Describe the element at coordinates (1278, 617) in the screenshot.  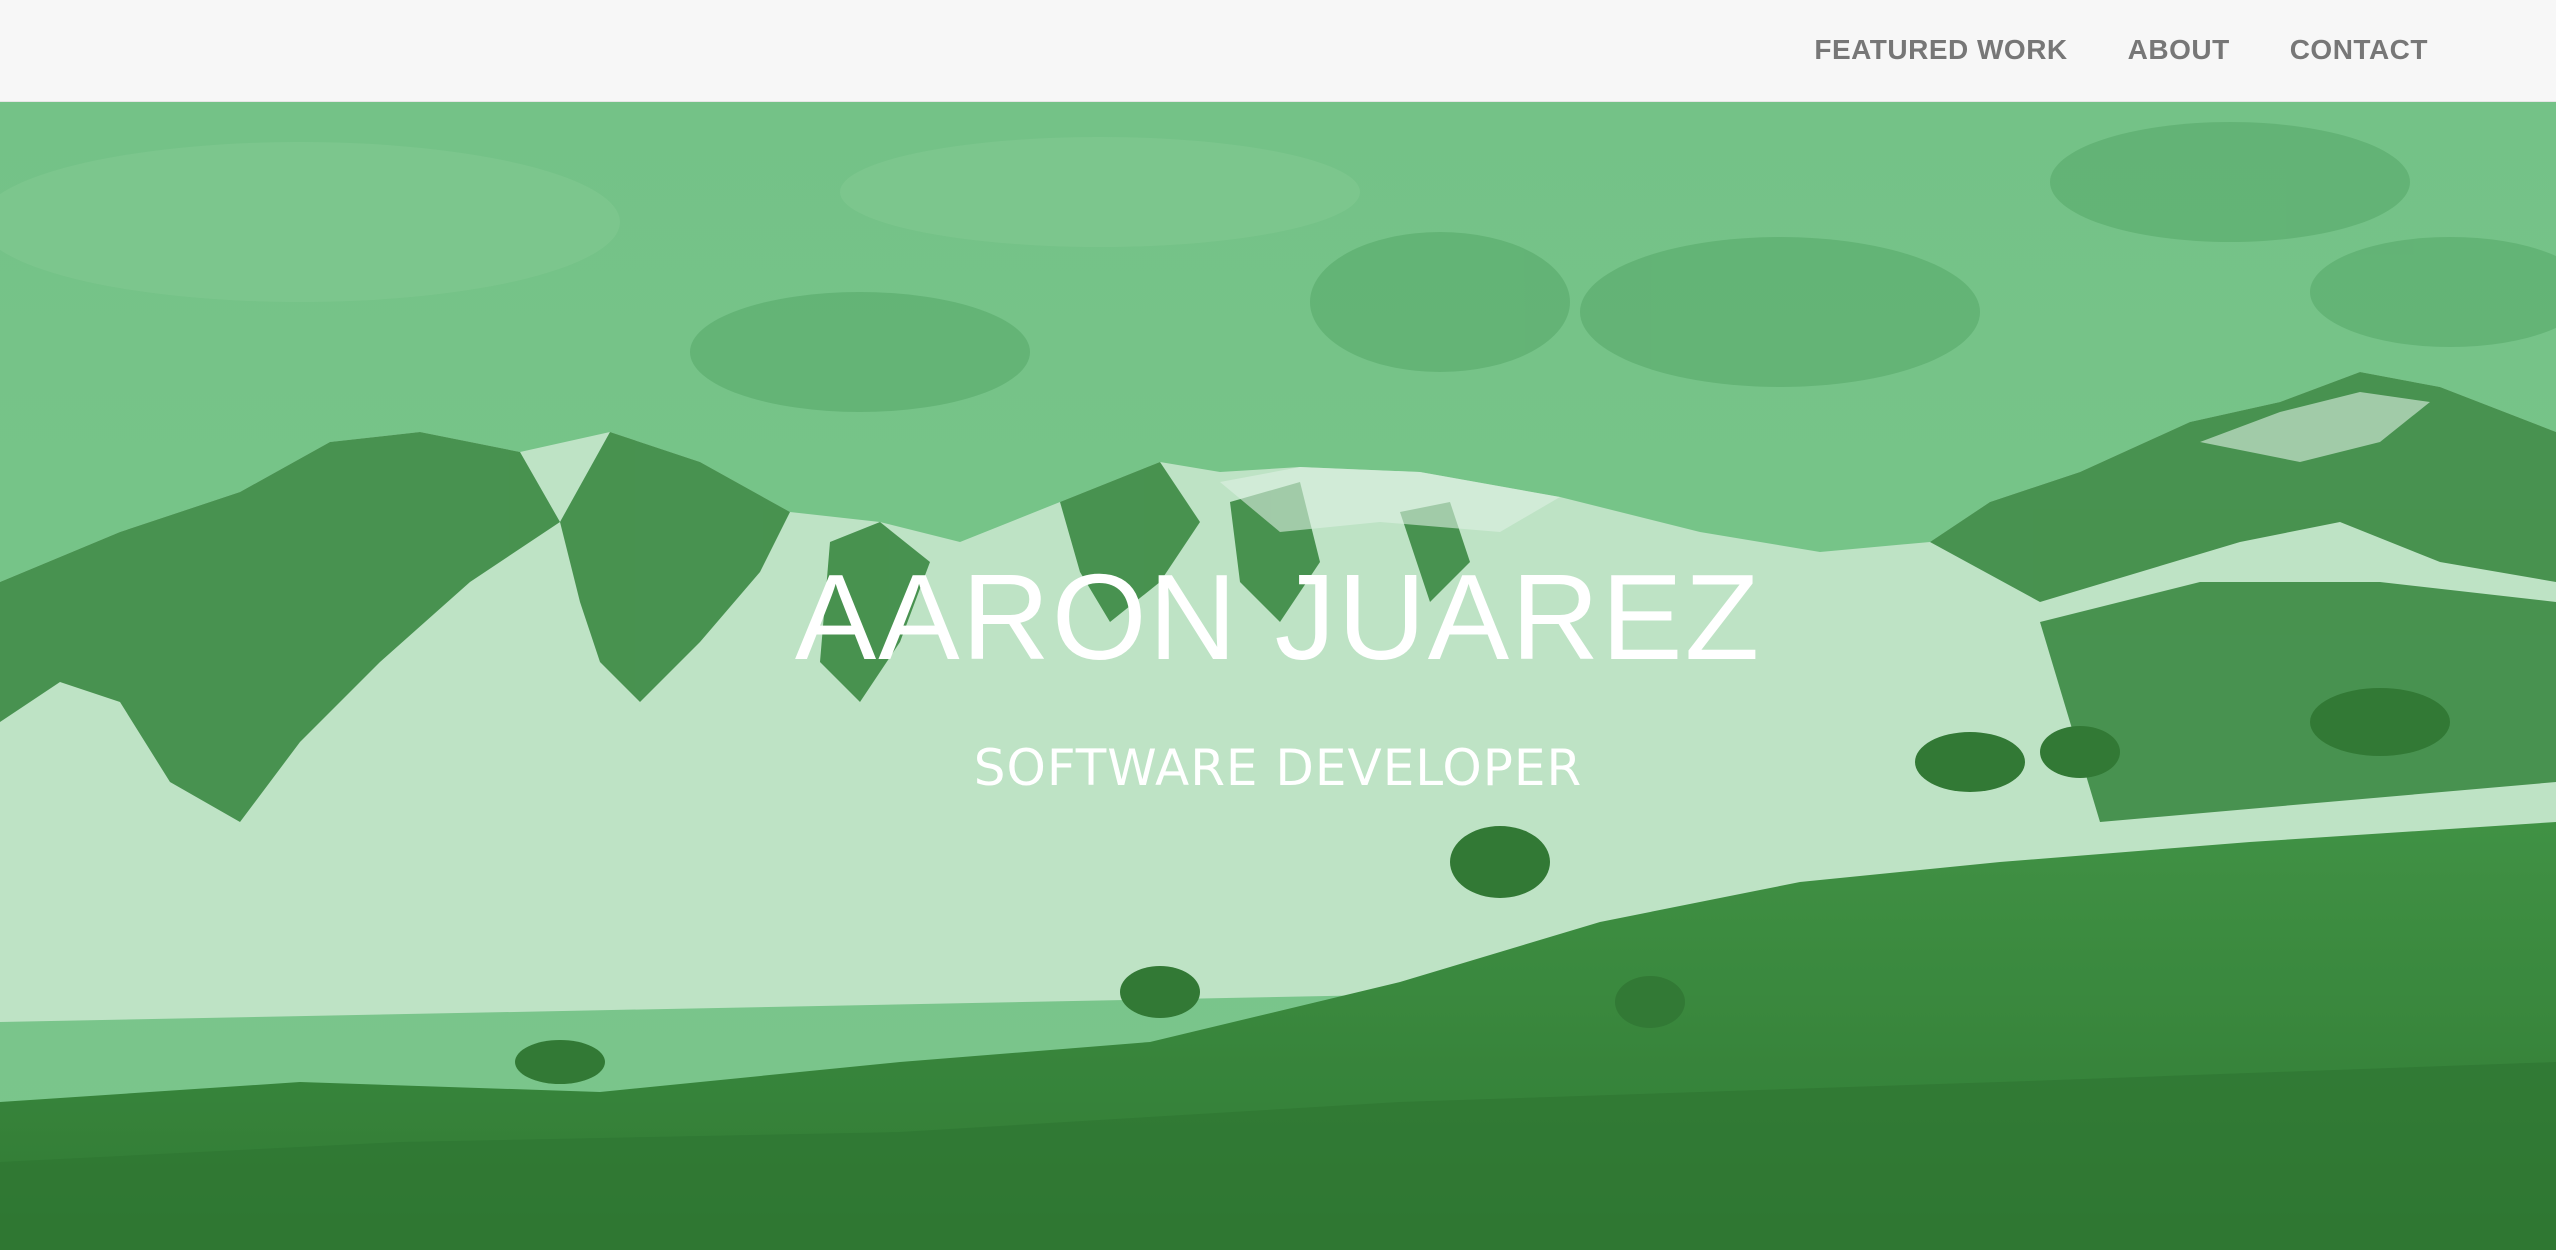
I see `hero-title: AARON JUAREZ` at that location.